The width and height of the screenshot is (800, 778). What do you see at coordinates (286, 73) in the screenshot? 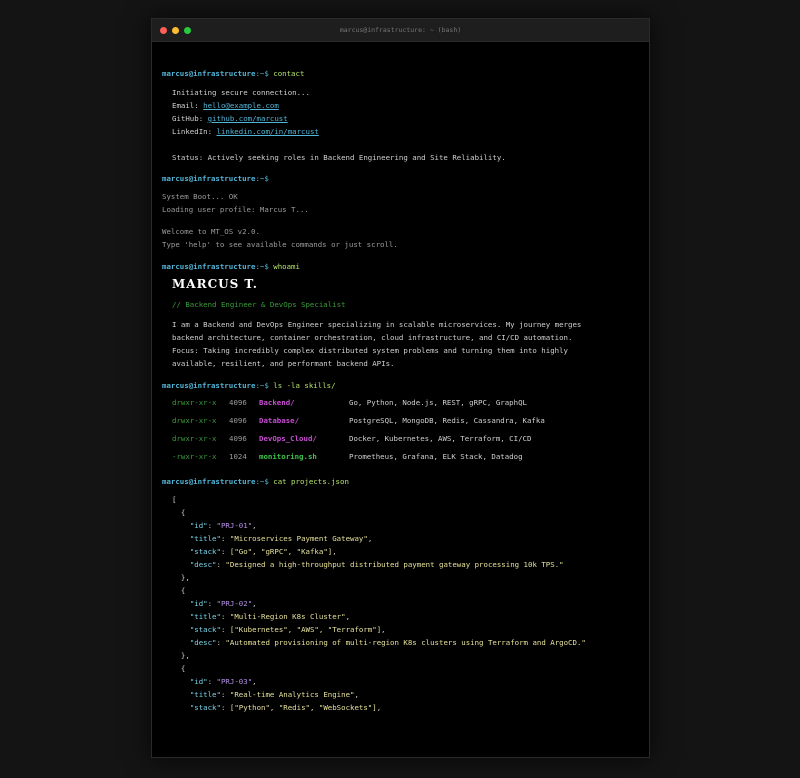
I see `command-text: contact` at bounding box center [286, 73].